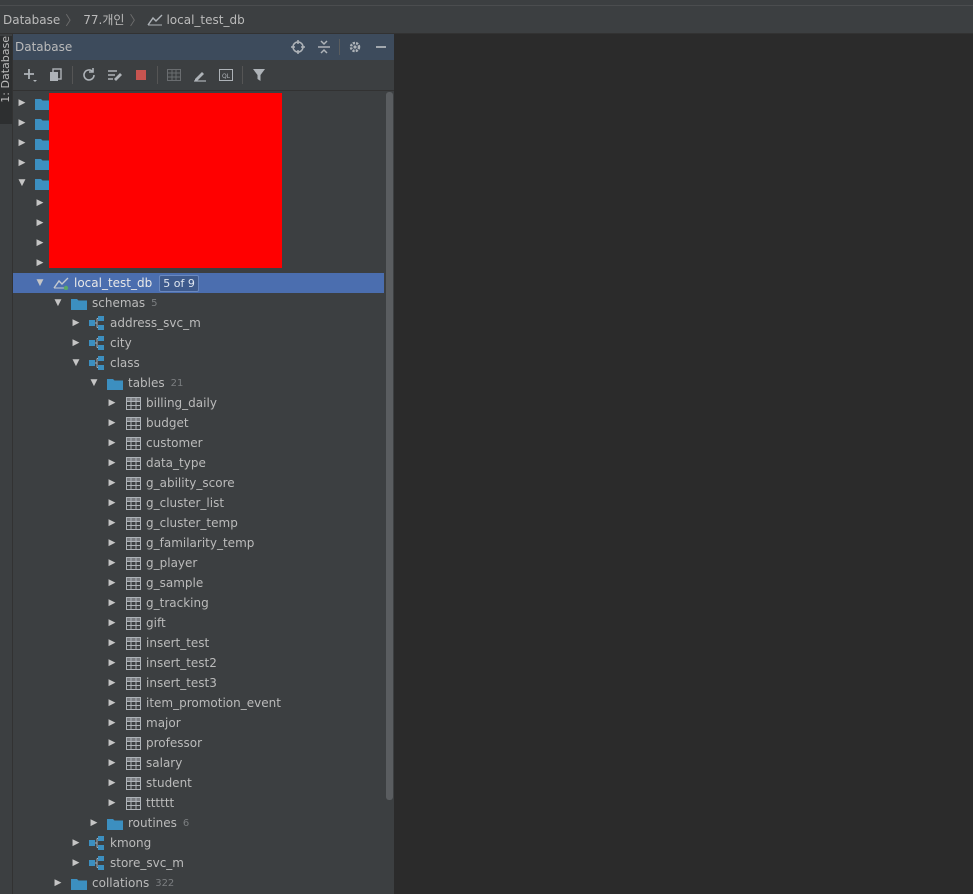 This screenshot has width=973, height=894. Describe the element at coordinates (121, 343) in the screenshot. I see `tree-row-label: city` at that location.